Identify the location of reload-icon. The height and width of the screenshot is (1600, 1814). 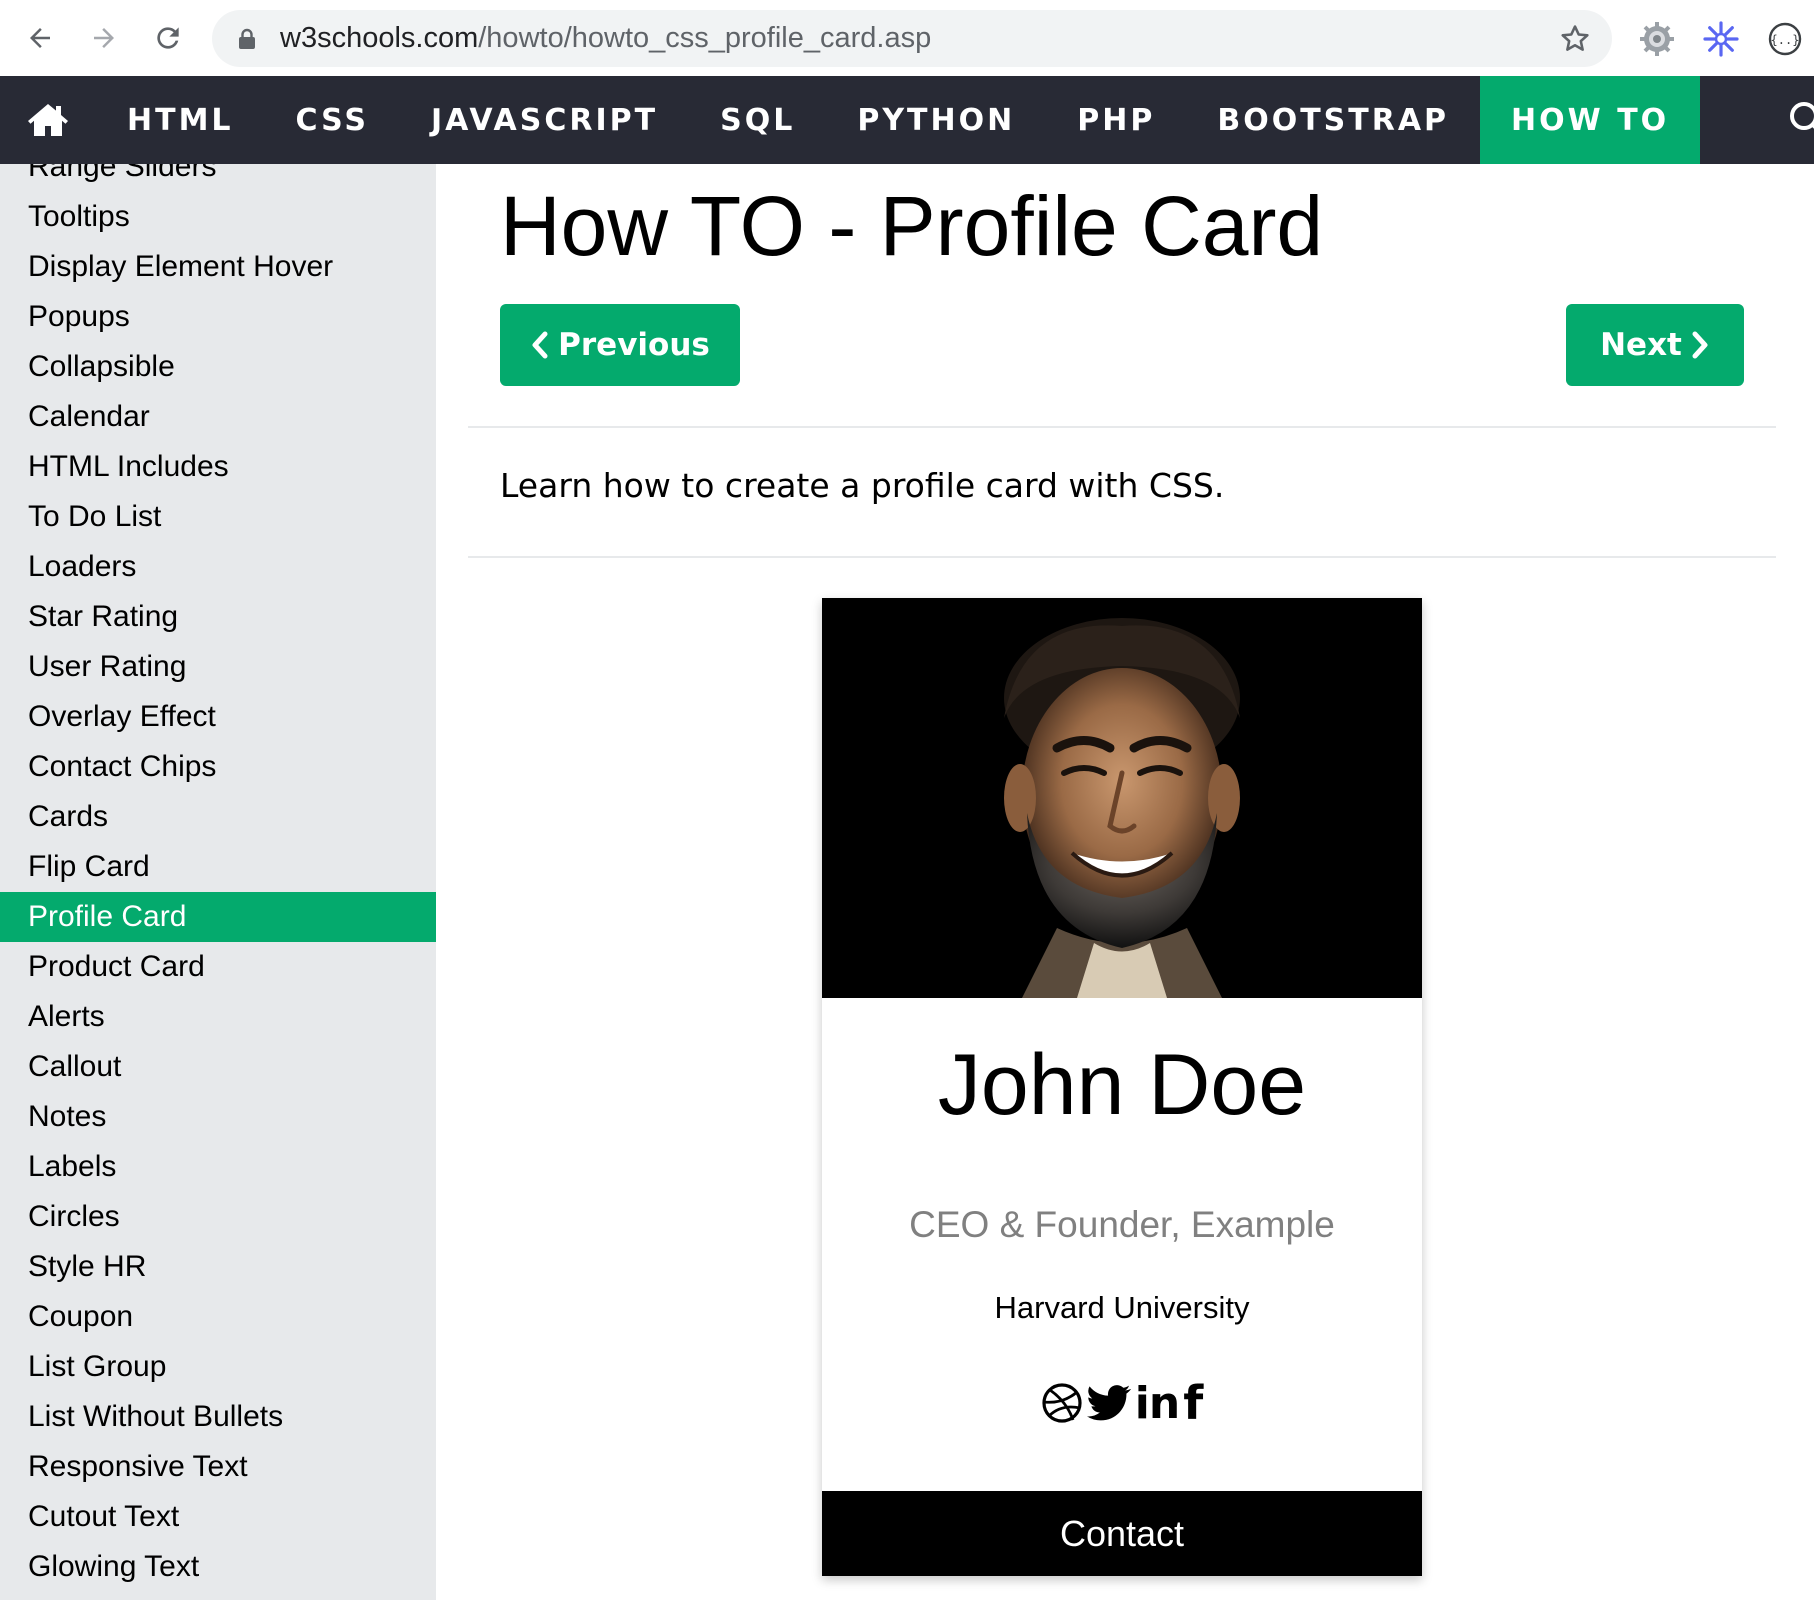
(168, 38).